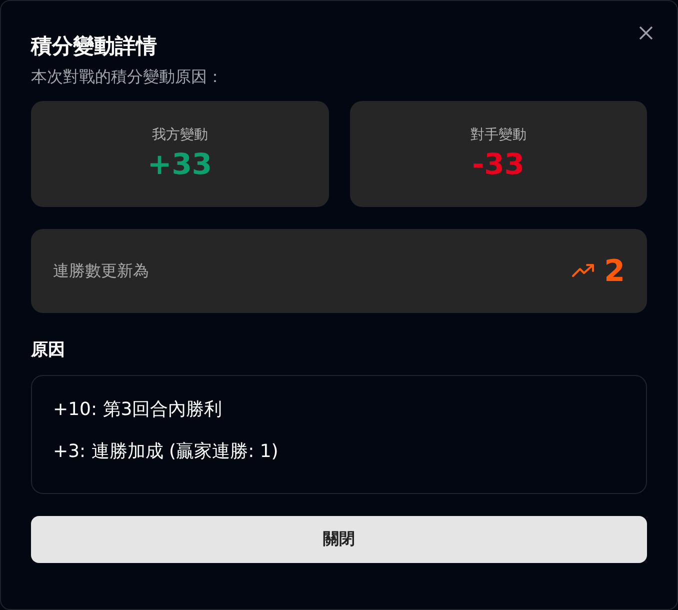 The image size is (678, 610). I want to click on score-value: -33, so click(498, 164).